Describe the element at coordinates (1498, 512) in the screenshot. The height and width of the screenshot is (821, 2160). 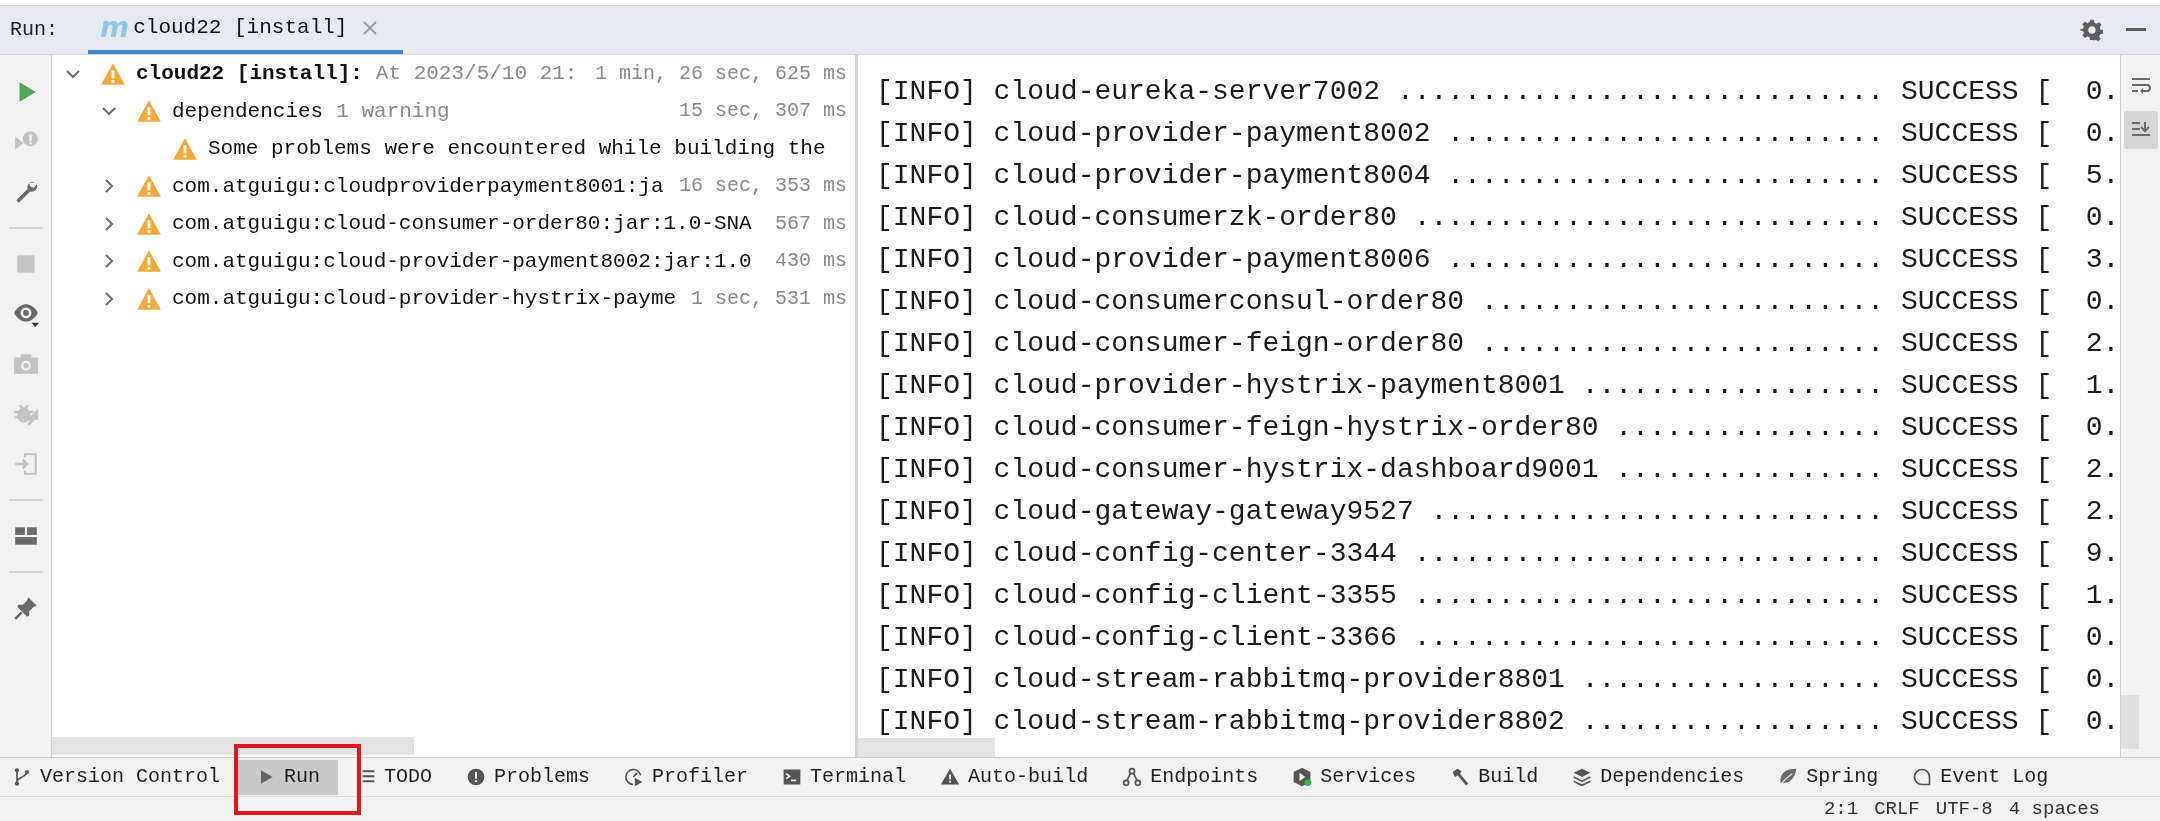
I see `console-line: [INFO] cloud-gateway-gateway9527 ........................... SUCCESS [ 2.` at that location.